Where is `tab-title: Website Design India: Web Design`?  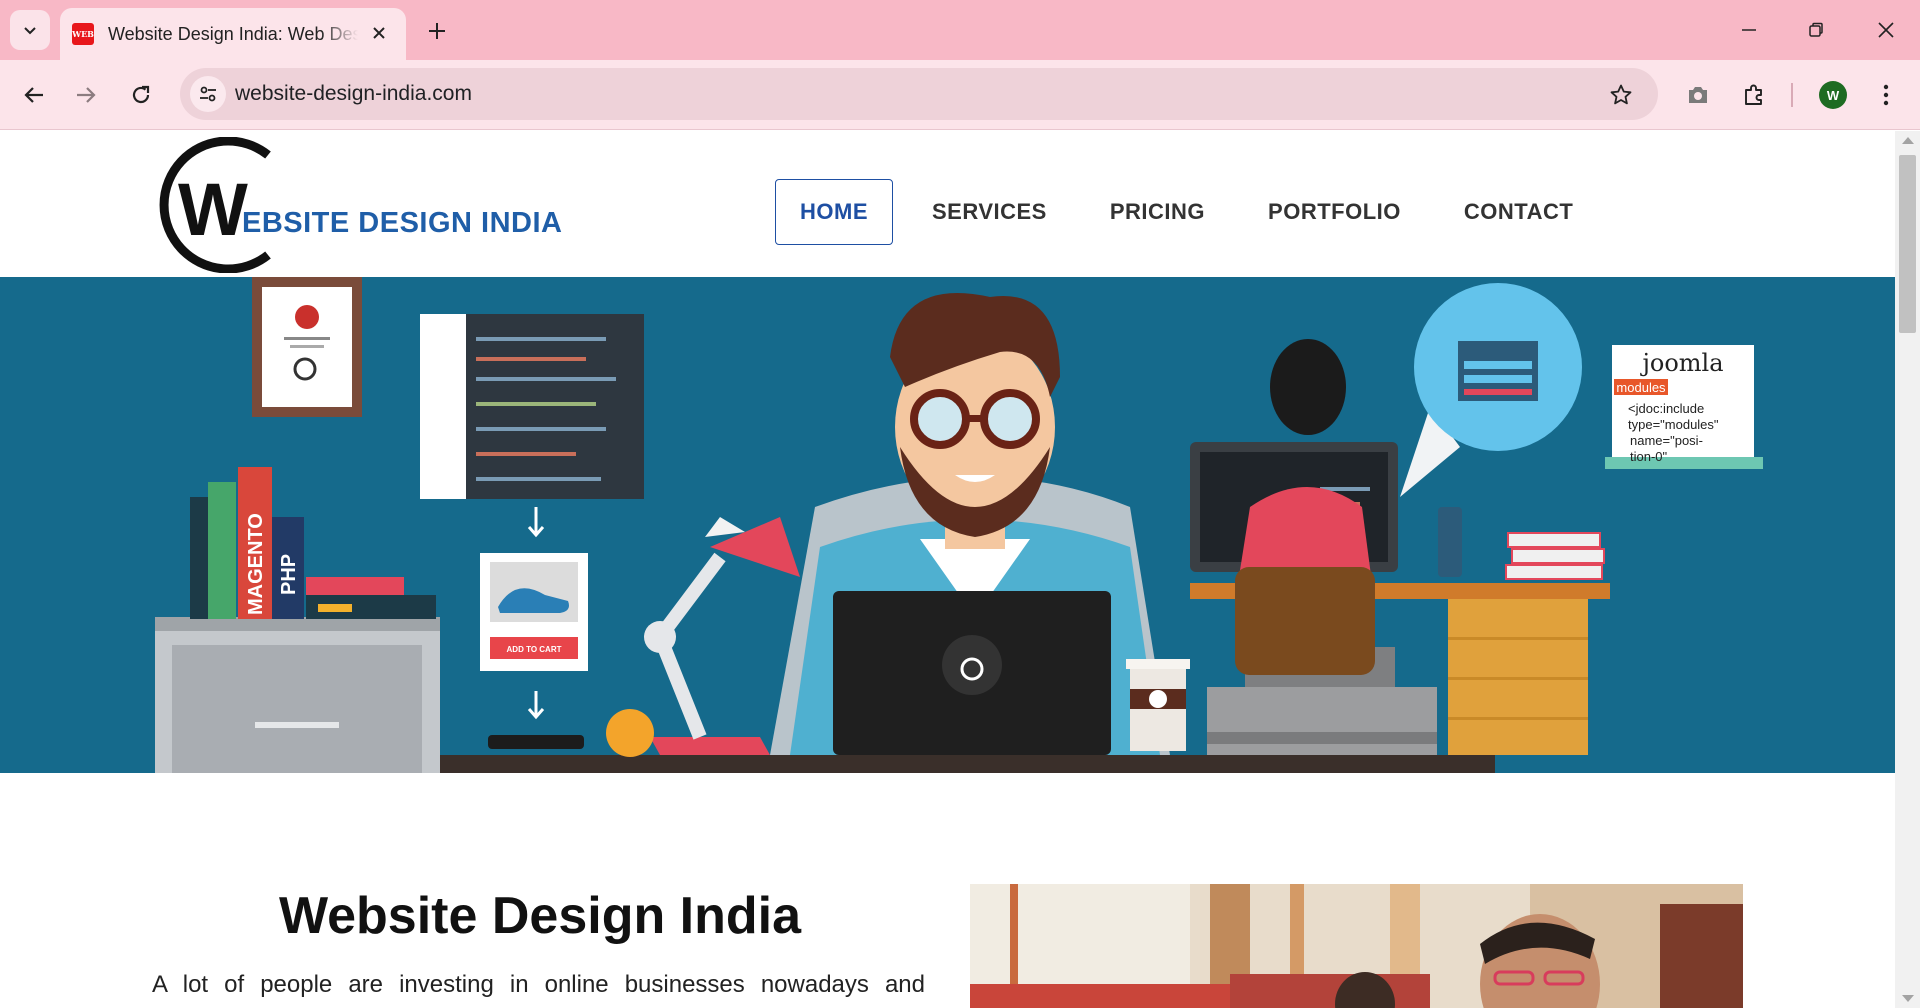 tab-title: Website Design India: Web Design is located at coordinates (233, 33).